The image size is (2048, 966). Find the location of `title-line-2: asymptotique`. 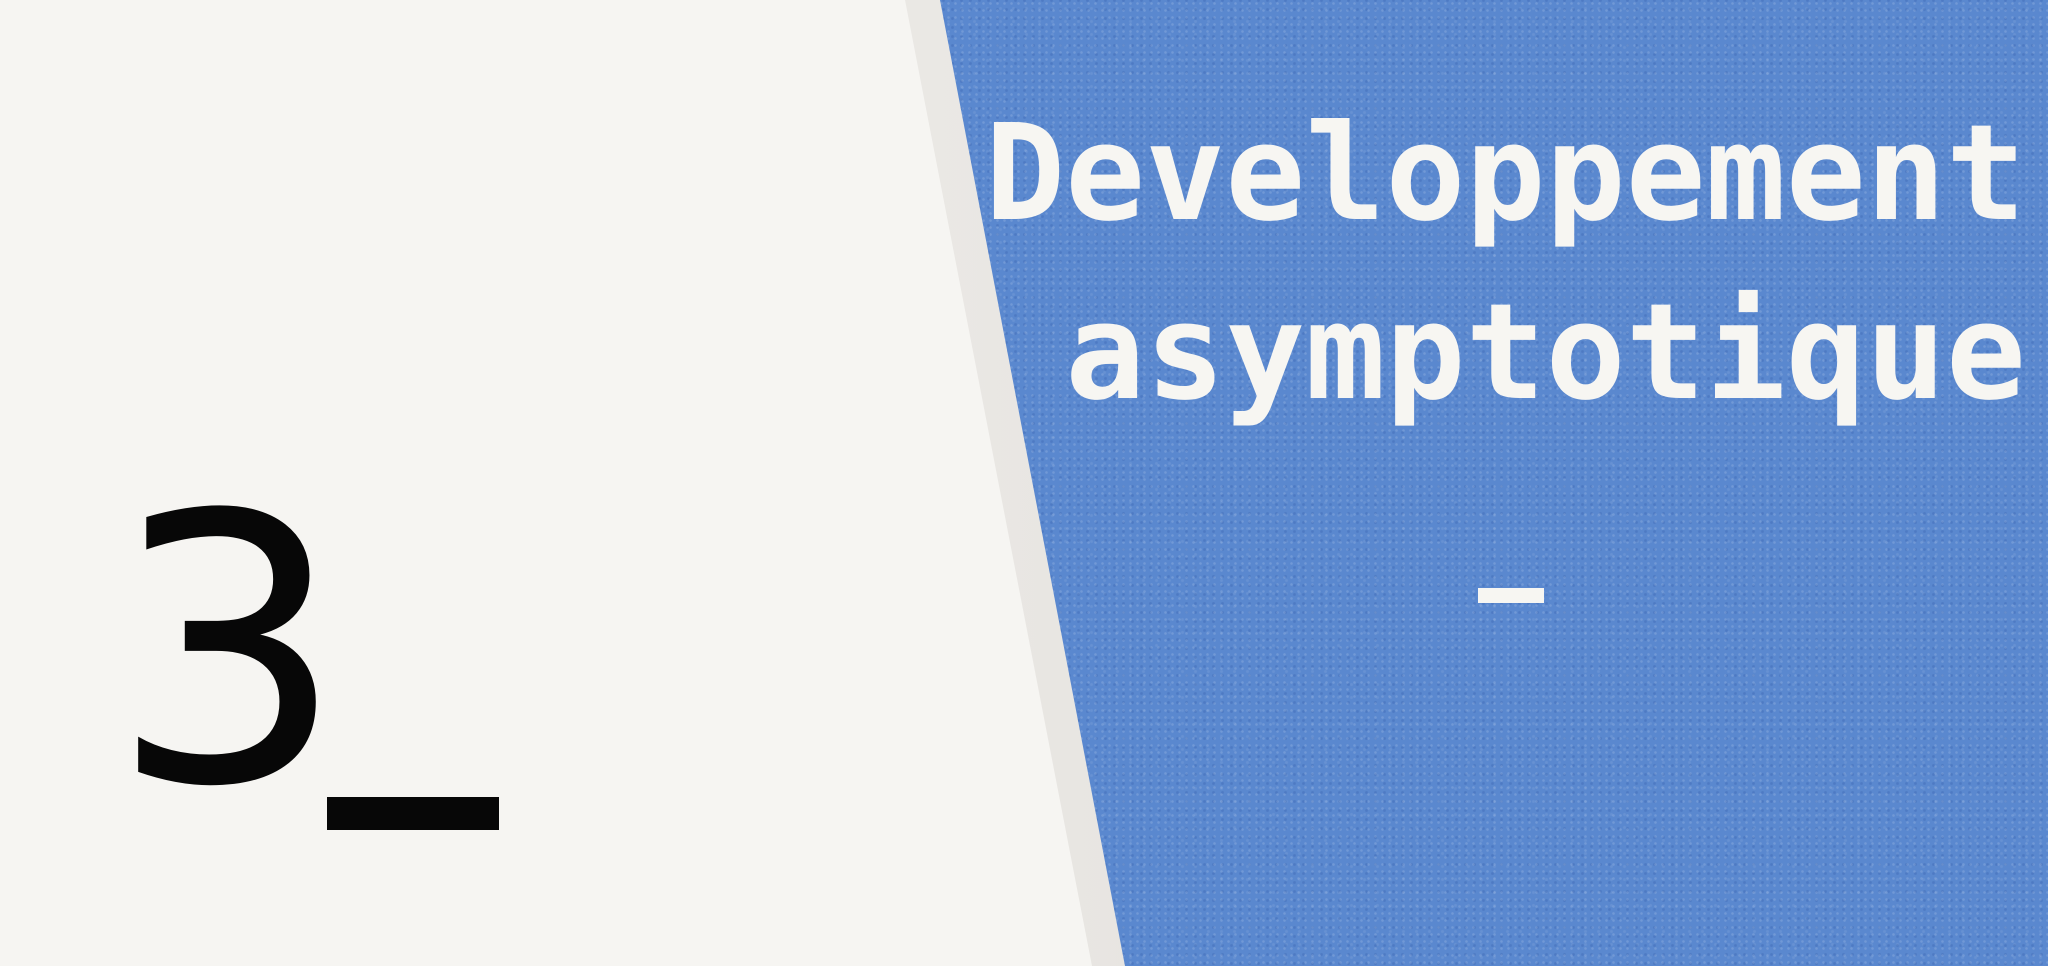

title-line-2: asymptotique is located at coordinates (1545, 353).